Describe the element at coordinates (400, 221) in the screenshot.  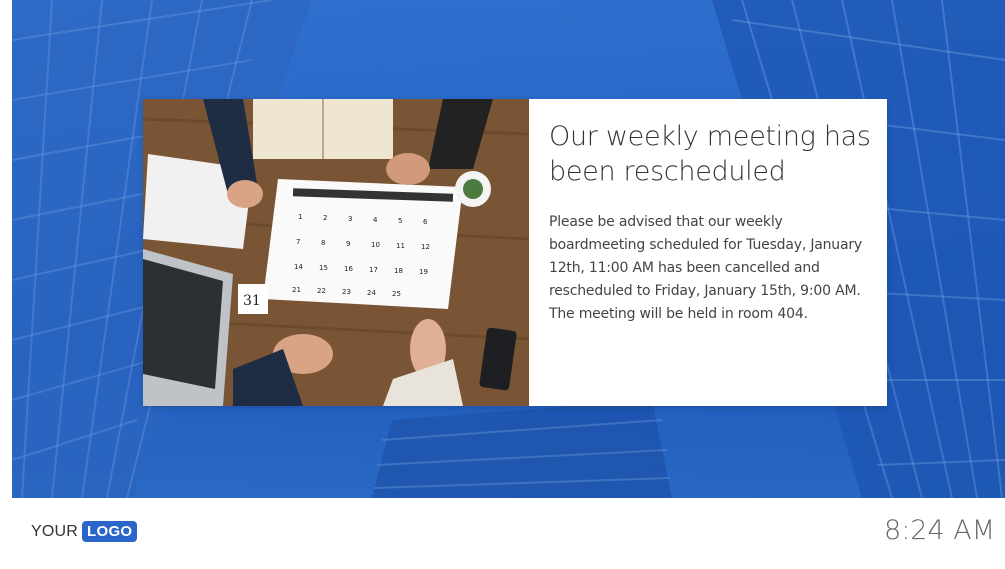
I see `svg-text: 5` at that location.